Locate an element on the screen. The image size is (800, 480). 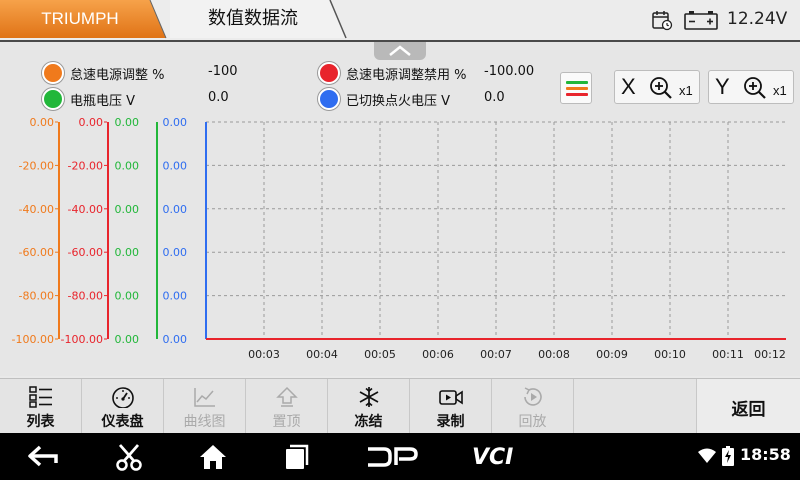
legend-item: 怠速电源调整禁用 % -100.00 is located at coordinates (438, 73).